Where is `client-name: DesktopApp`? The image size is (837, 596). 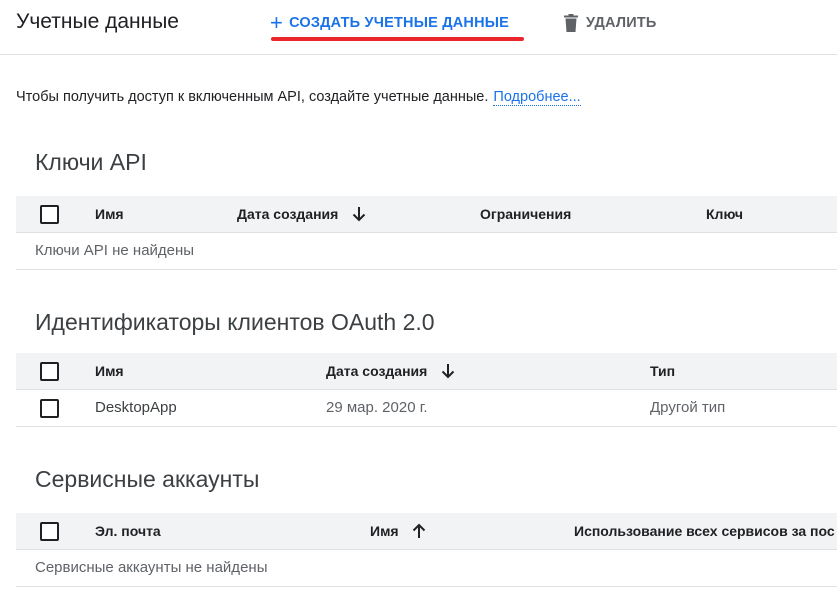 client-name: DesktopApp is located at coordinates (136, 408).